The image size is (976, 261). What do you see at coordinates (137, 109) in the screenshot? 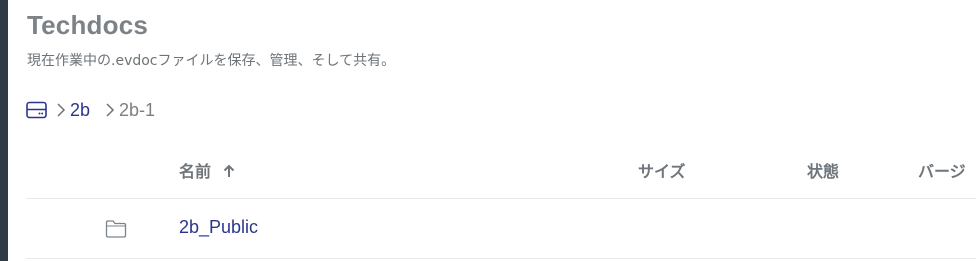
I see `breadcrumb-item-2b-1: 2b-1` at bounding box center [137, 109].